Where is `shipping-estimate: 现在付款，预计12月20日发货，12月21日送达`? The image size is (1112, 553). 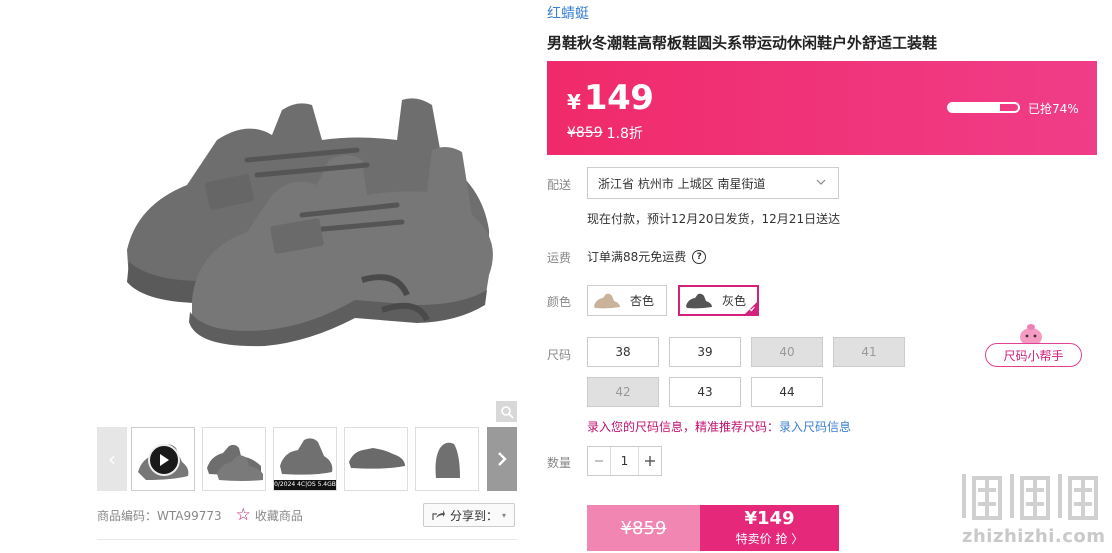 shipping-estimate: 现在付款，预计12月20日发货，12月21日送达 is located at coordinates (714, 219).